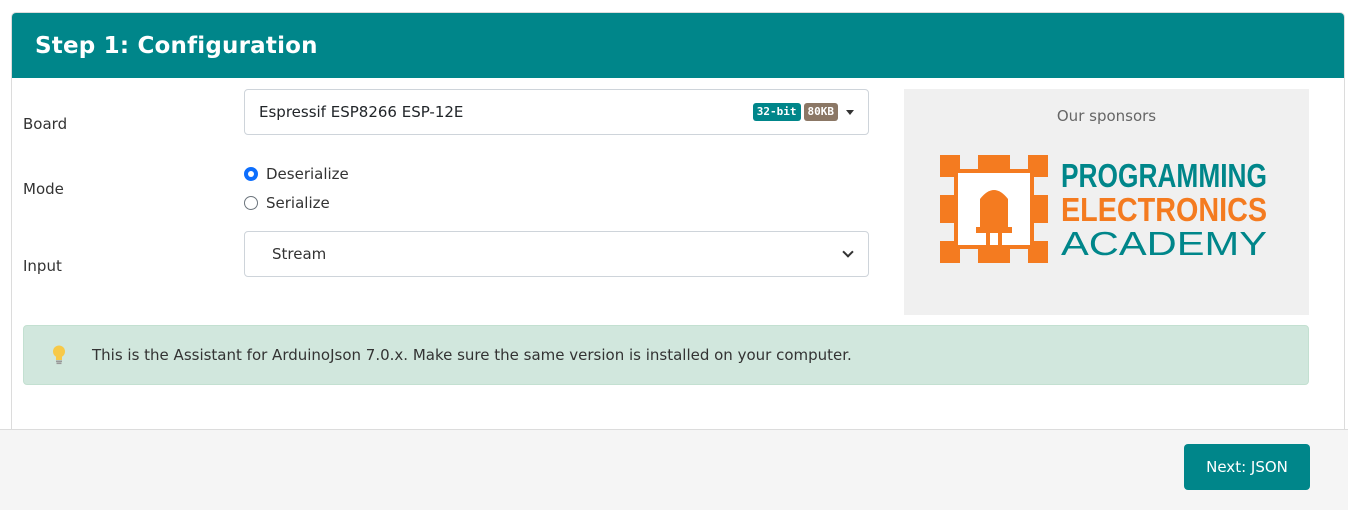  Describe the element at coordinates (1164, 243) in the screenshot. I see `logo-line-3: ACADEMY` at that location.